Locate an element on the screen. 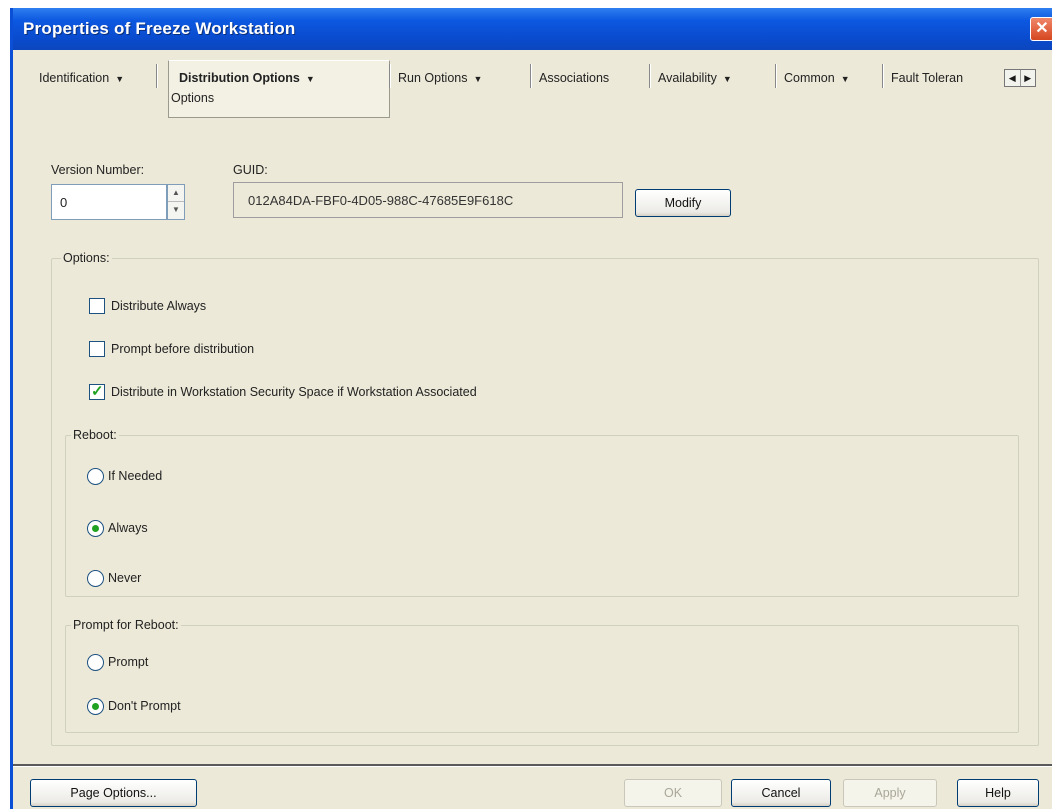  prompt-radio is located at coordinates (95, 662).